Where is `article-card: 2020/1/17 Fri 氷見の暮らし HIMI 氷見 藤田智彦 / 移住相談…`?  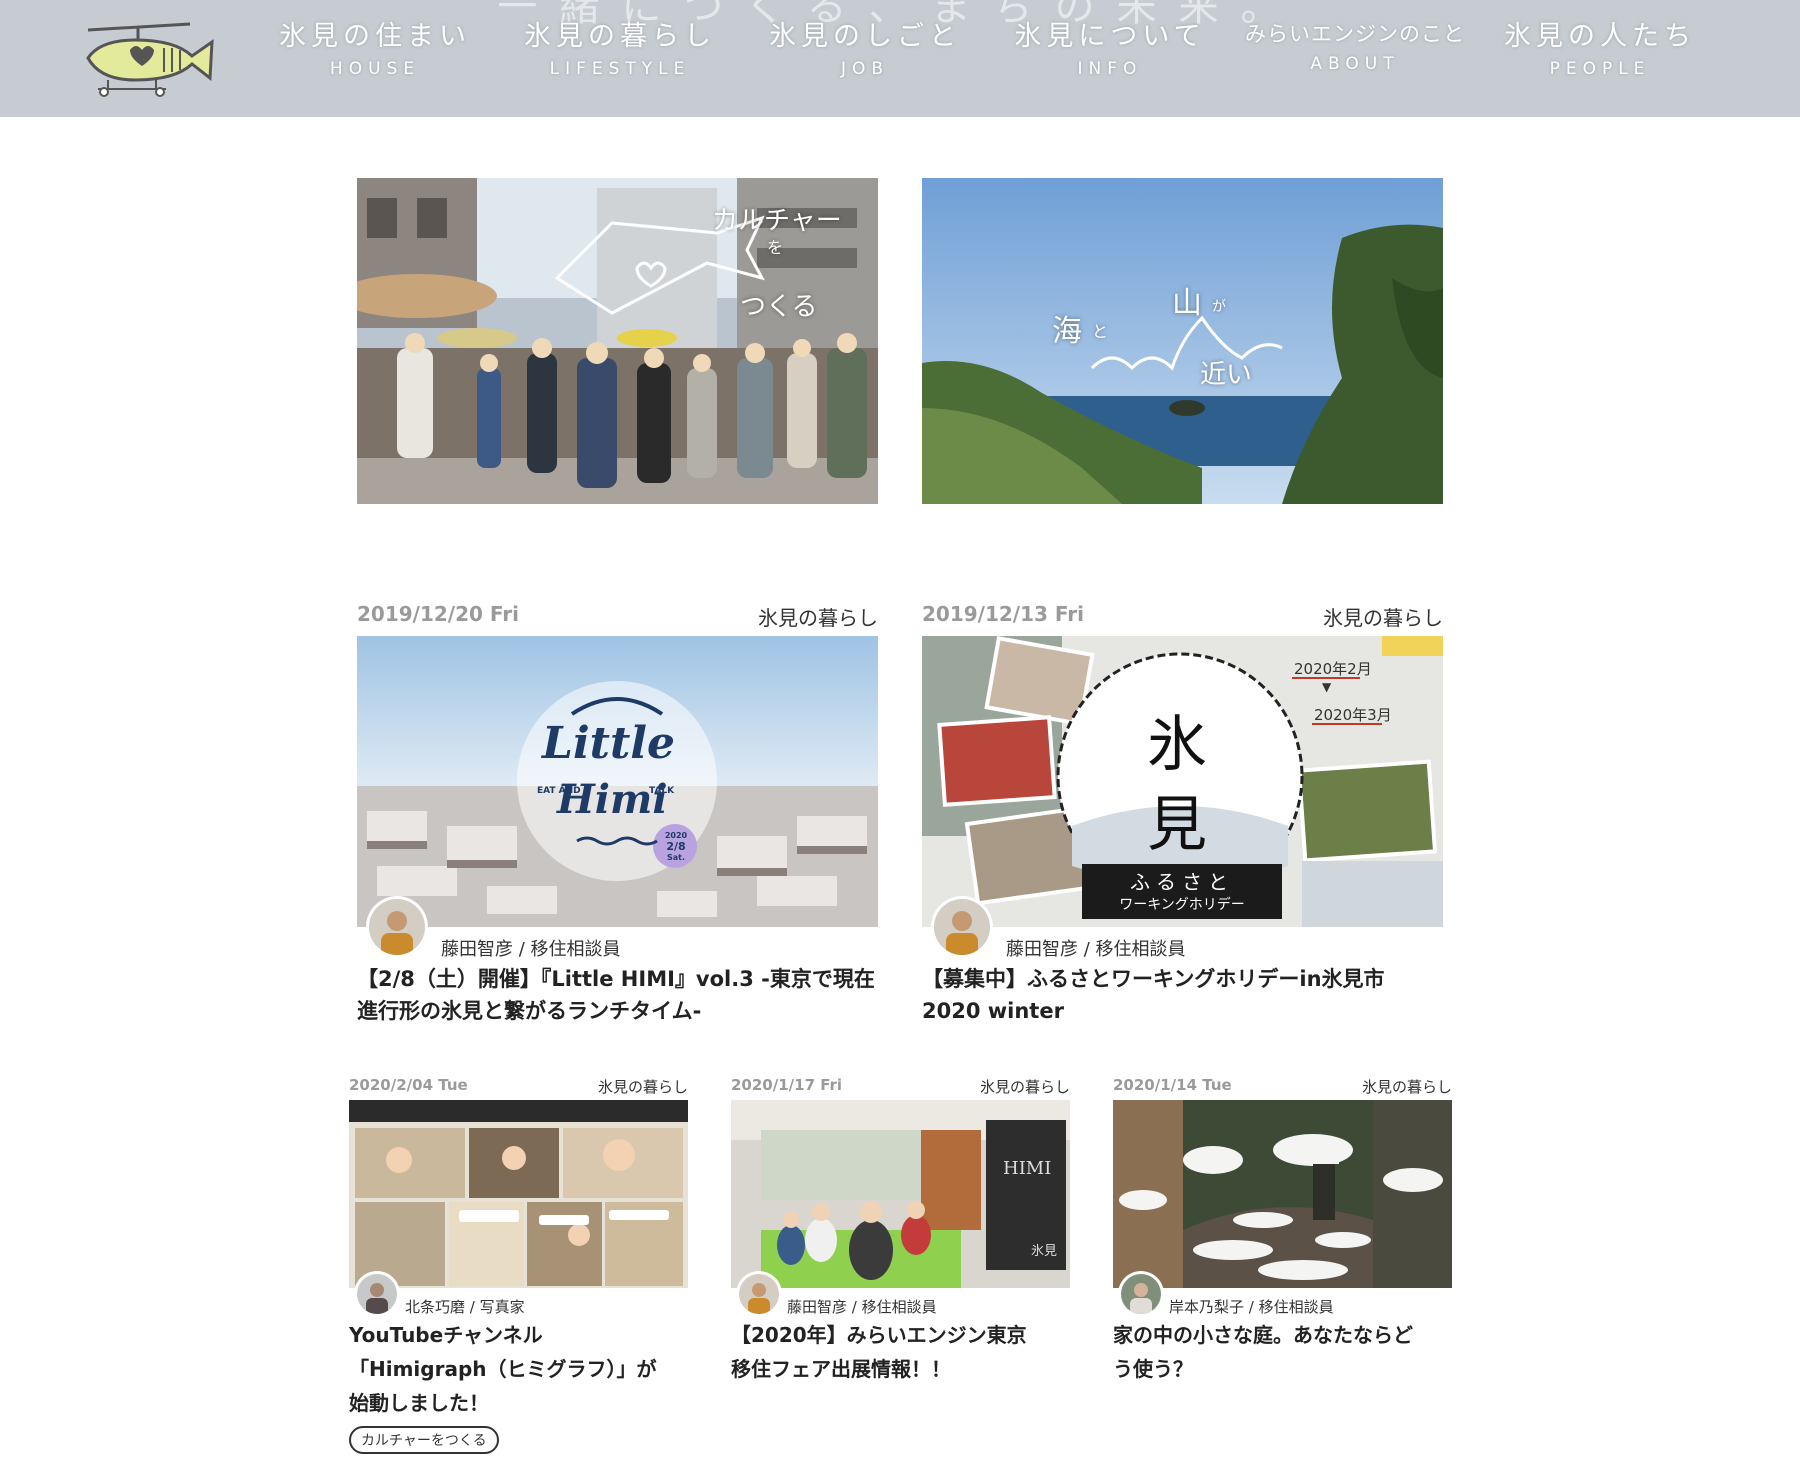 article-card: 2020/1/17 Fri 氷見の暮らし HIMI 氷見 藤田智彦 / 移住相談… is located at coordinates (900, 1231).